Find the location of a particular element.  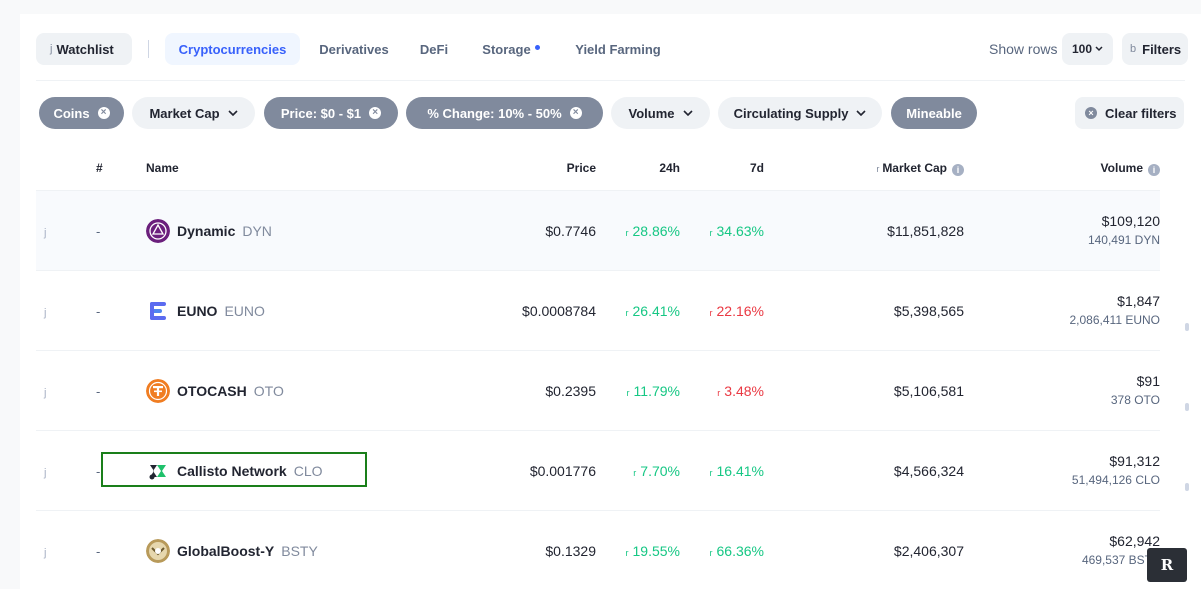

tab-derivatives: Derivatives is located at coordinates (354, 49).